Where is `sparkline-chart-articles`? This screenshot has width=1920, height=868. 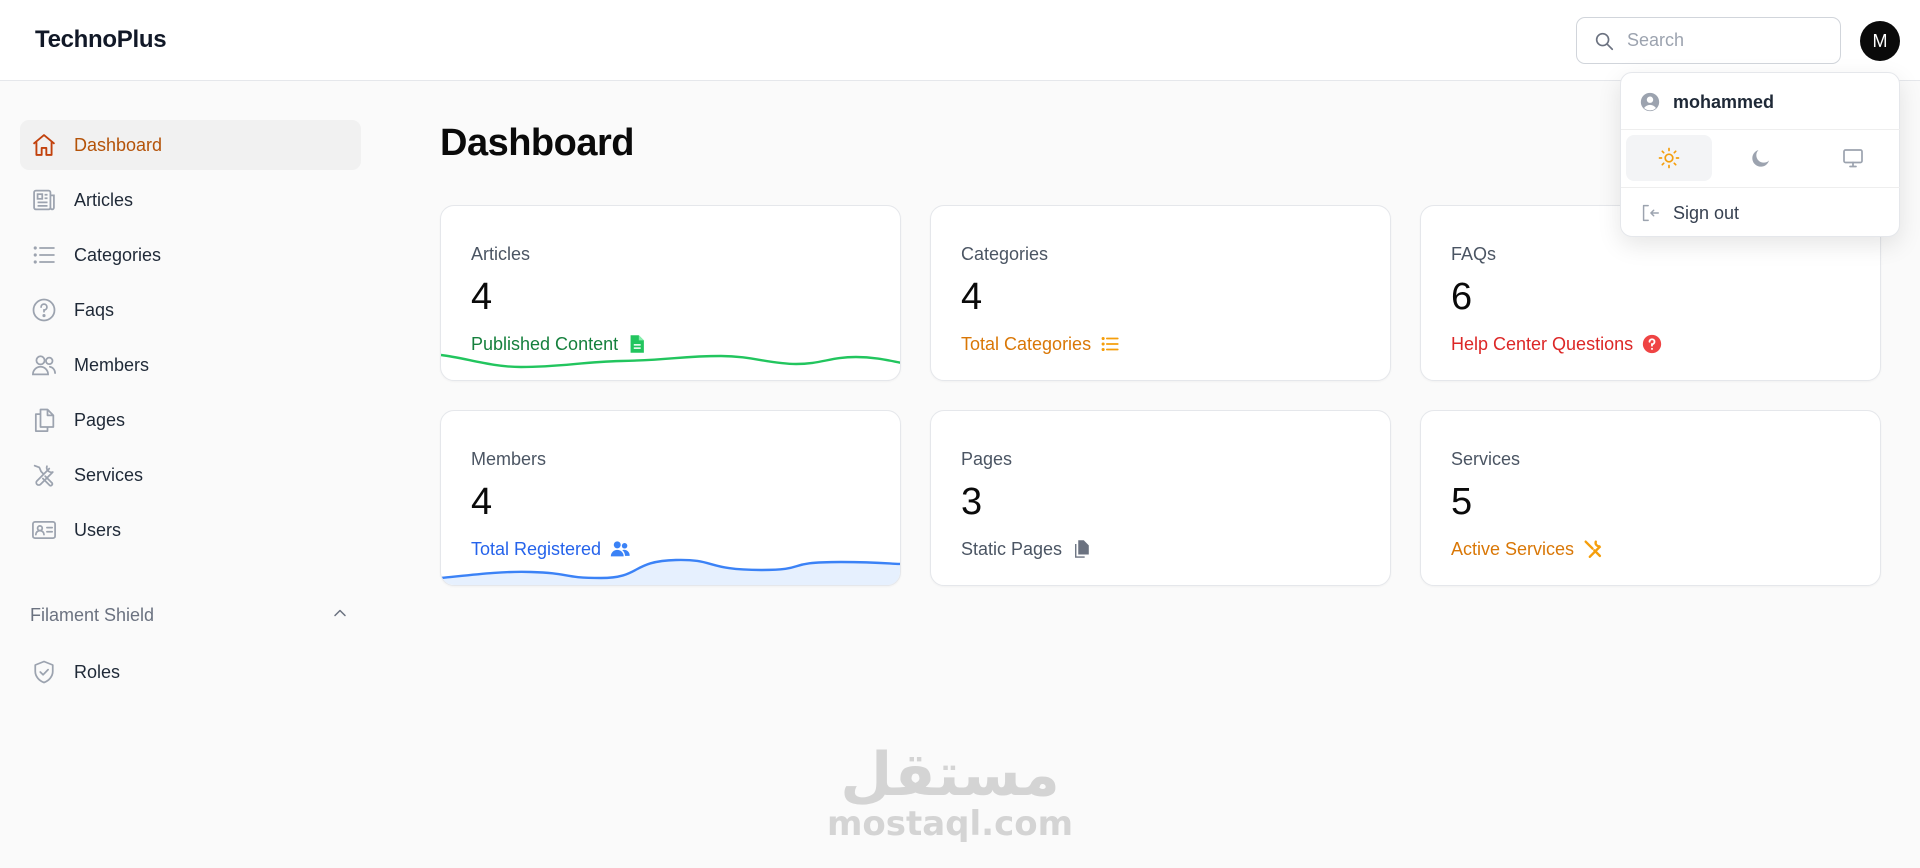
sparkline-chart-articles is located at coordinates (670, 361).